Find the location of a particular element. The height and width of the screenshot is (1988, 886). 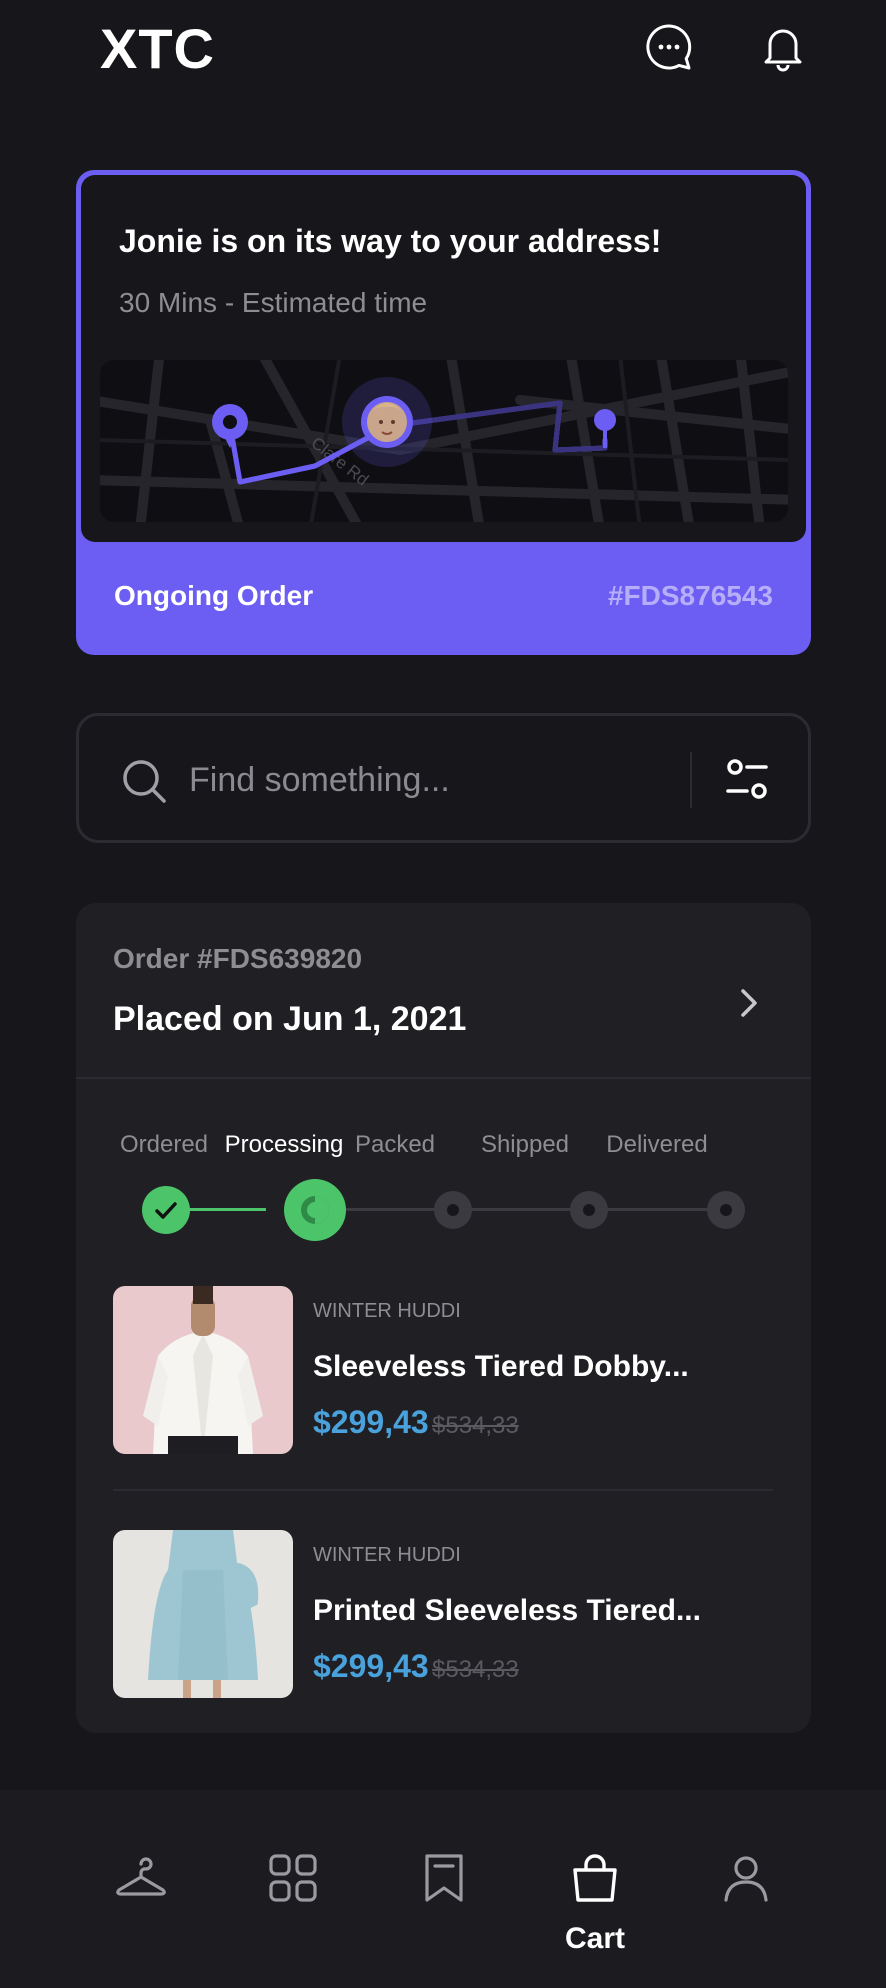

hanger-icon is located at coordinates (141, 1876).